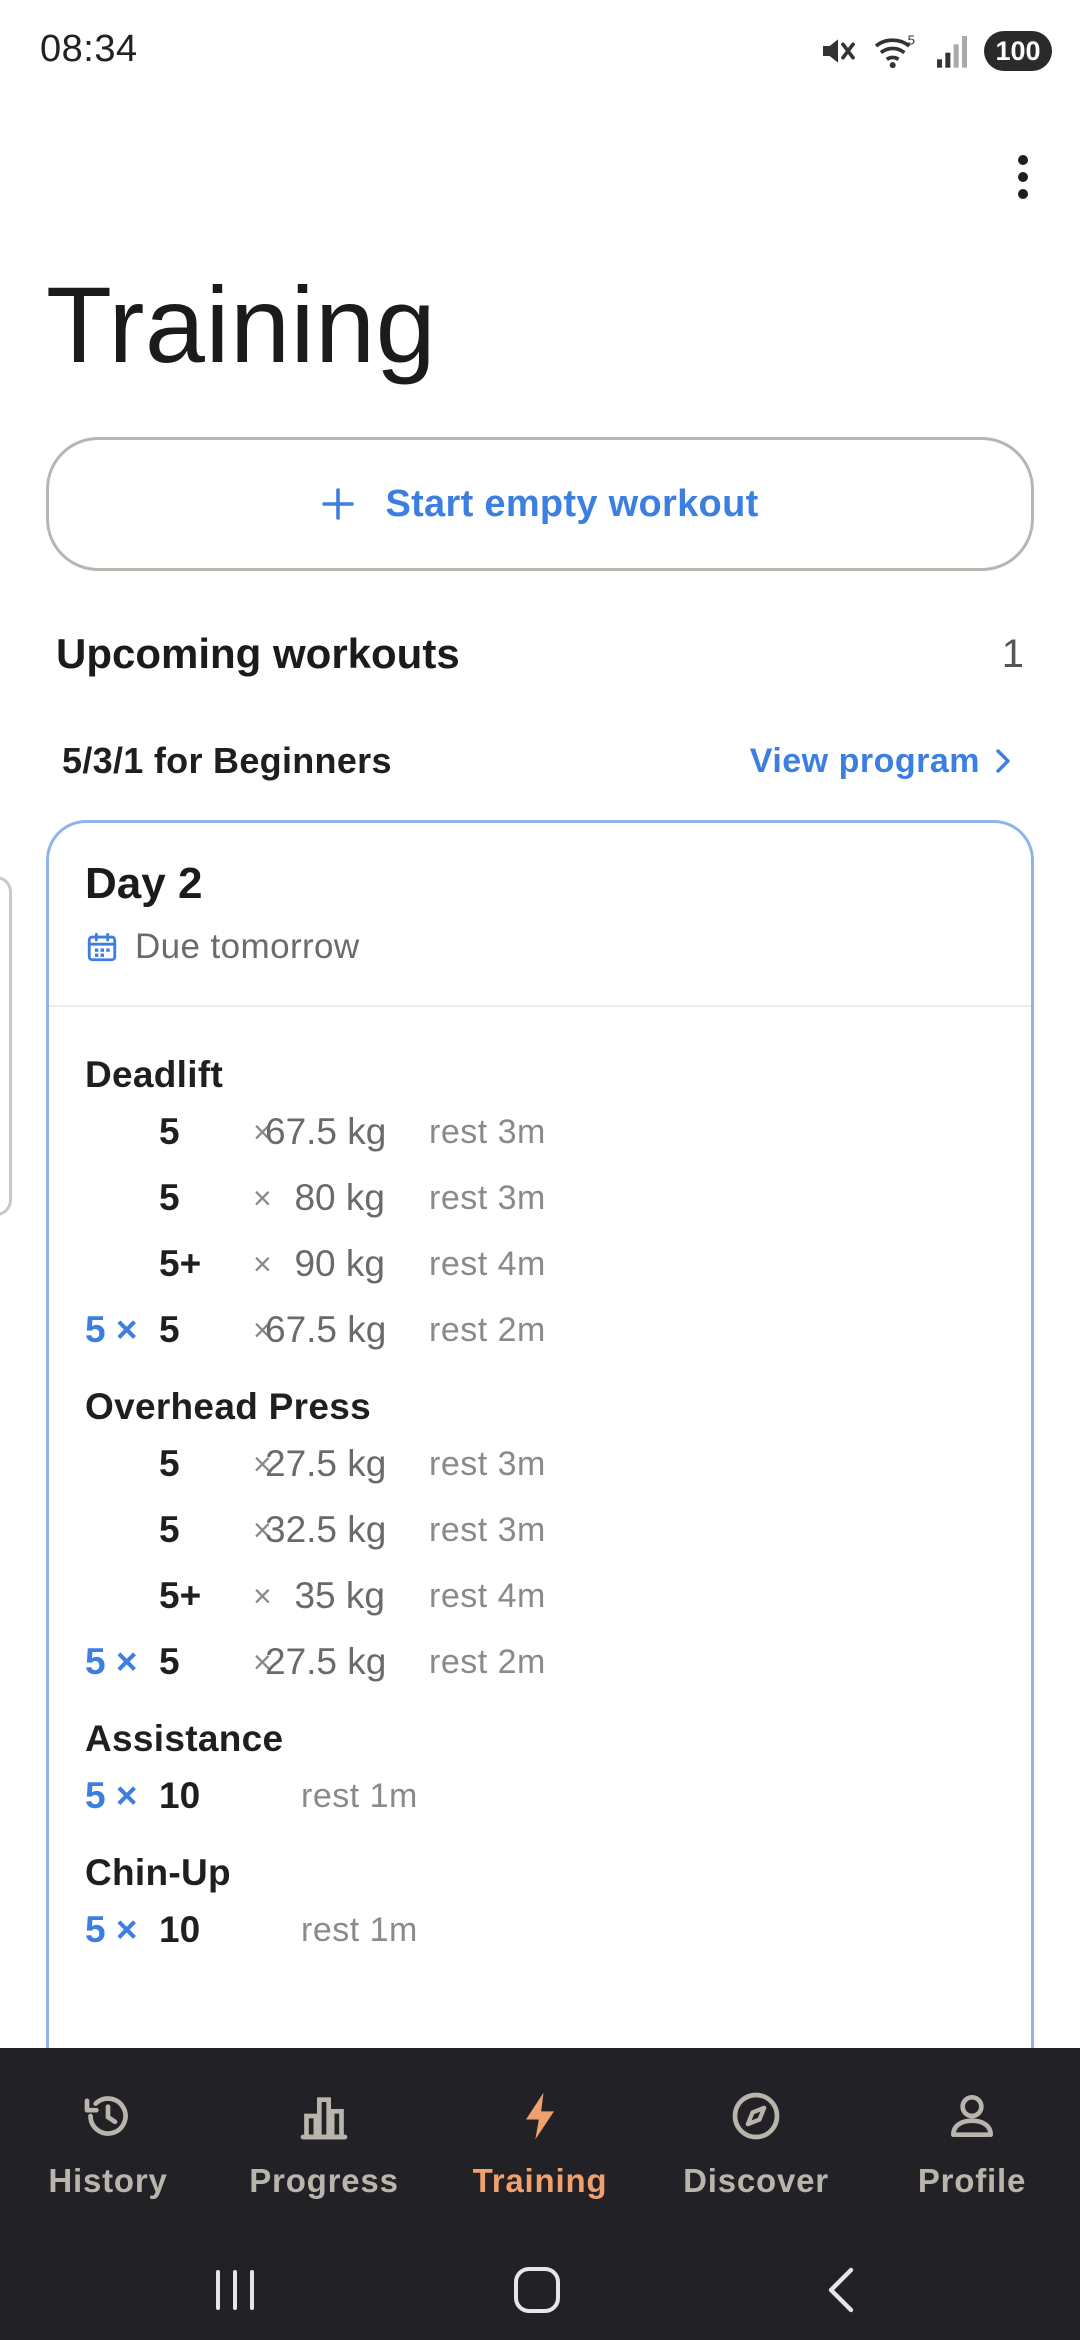 The image size is (1080, 2340). I want to click on history-icon, so click(106, 2116).